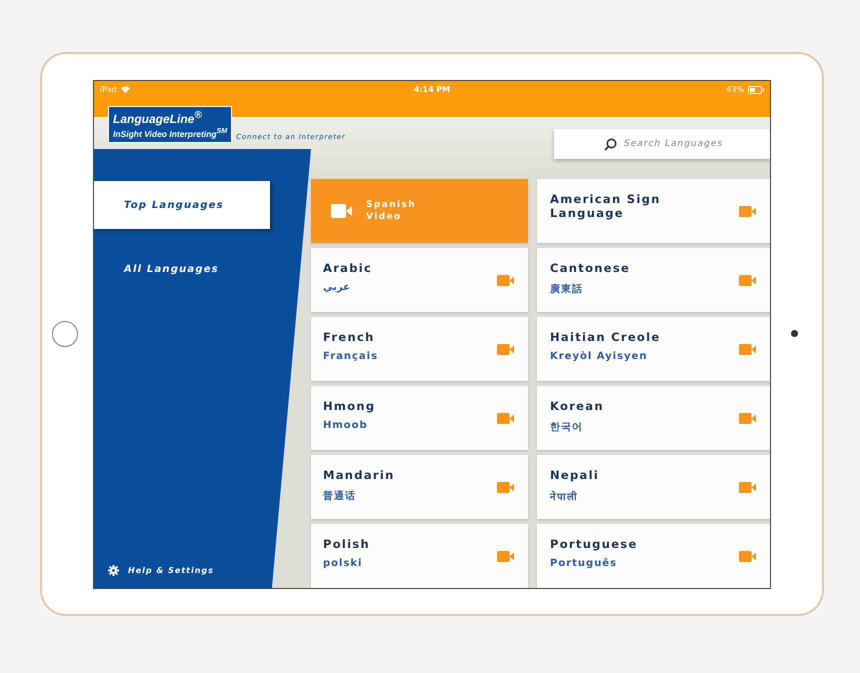 This screenshot has height=673, width=860. I want to click on camera-icon, so click(794, 333).